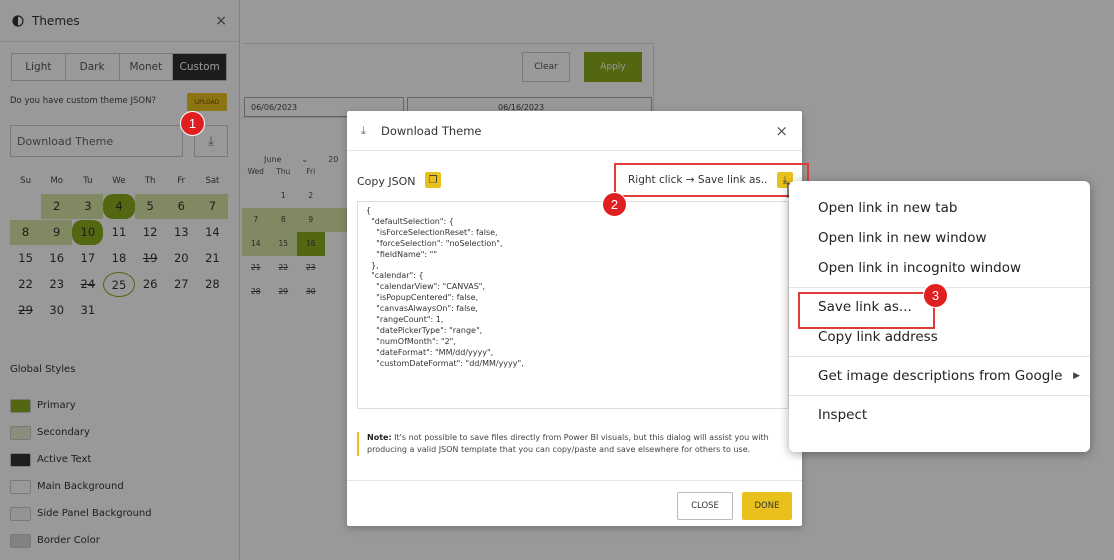 The height and width of the screenshot is (560, 1114). Describe the element at coordinates (192, 123) in the screenshot. I see `step-badge: 1` at that location.